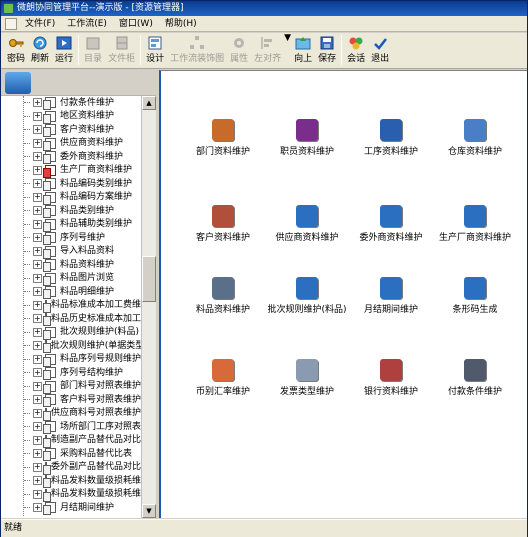  I want to click on tree-item: + 供应商资料维护, so click(74, 144).